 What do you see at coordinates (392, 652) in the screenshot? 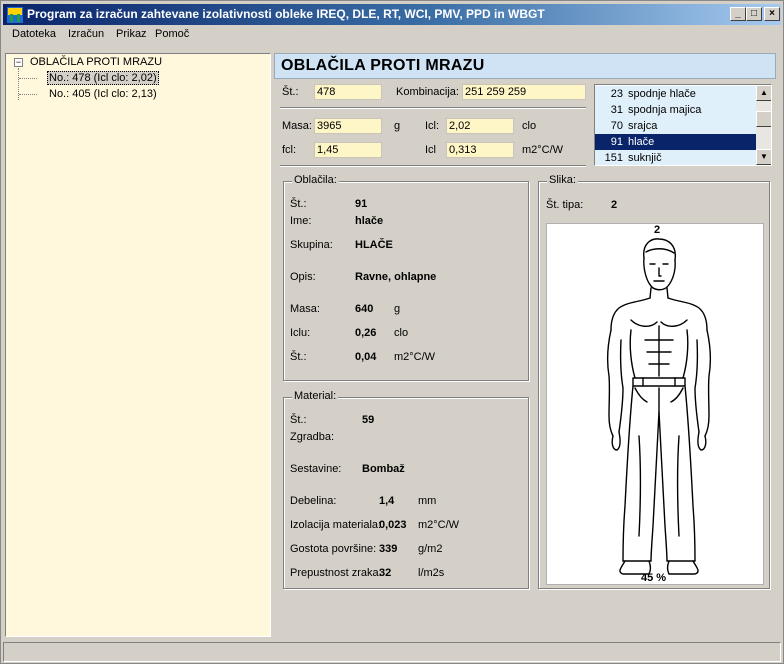
I see `status-bar` at bounding box center [392, 652].